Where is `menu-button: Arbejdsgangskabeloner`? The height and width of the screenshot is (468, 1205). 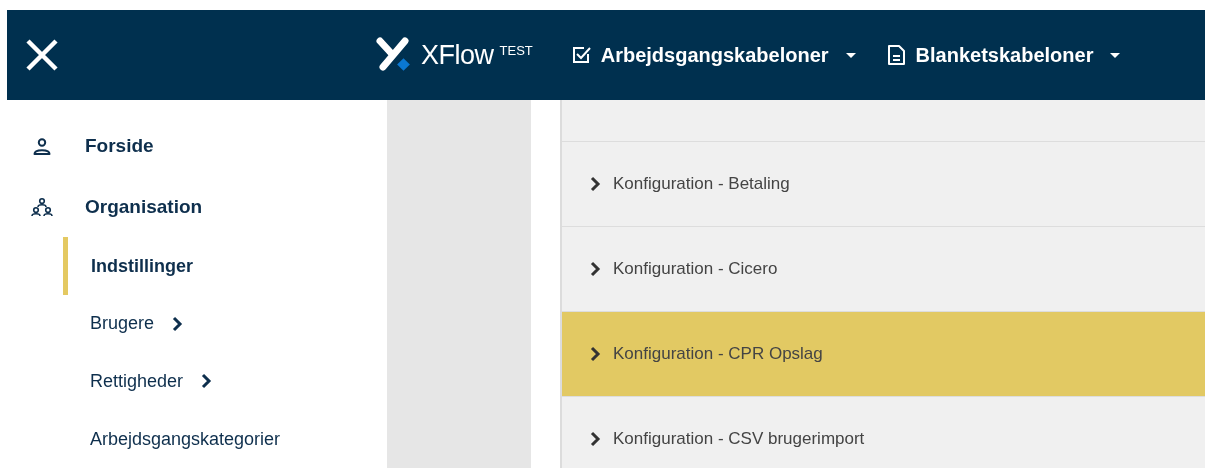
menu-button: Arbejdsgangskabeloner is located at coordinates (713, 55).